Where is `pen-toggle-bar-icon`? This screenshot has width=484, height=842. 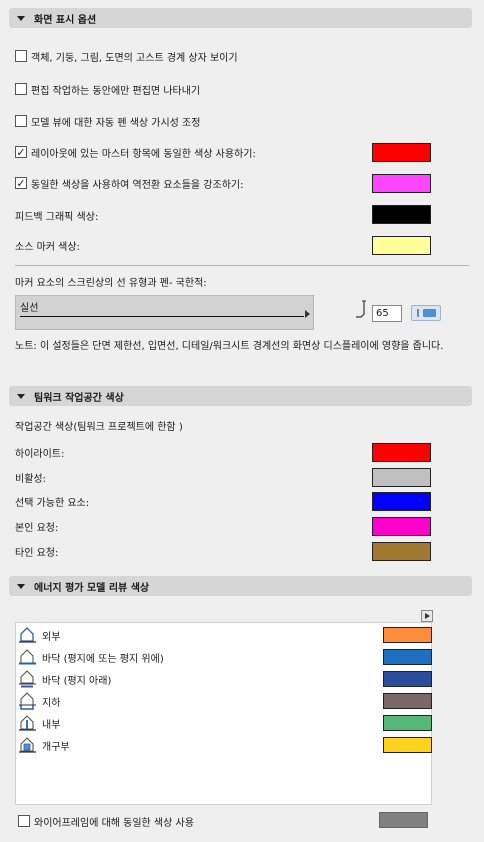 pen-toggle-bar-icon is located at coordinates (418, 313).